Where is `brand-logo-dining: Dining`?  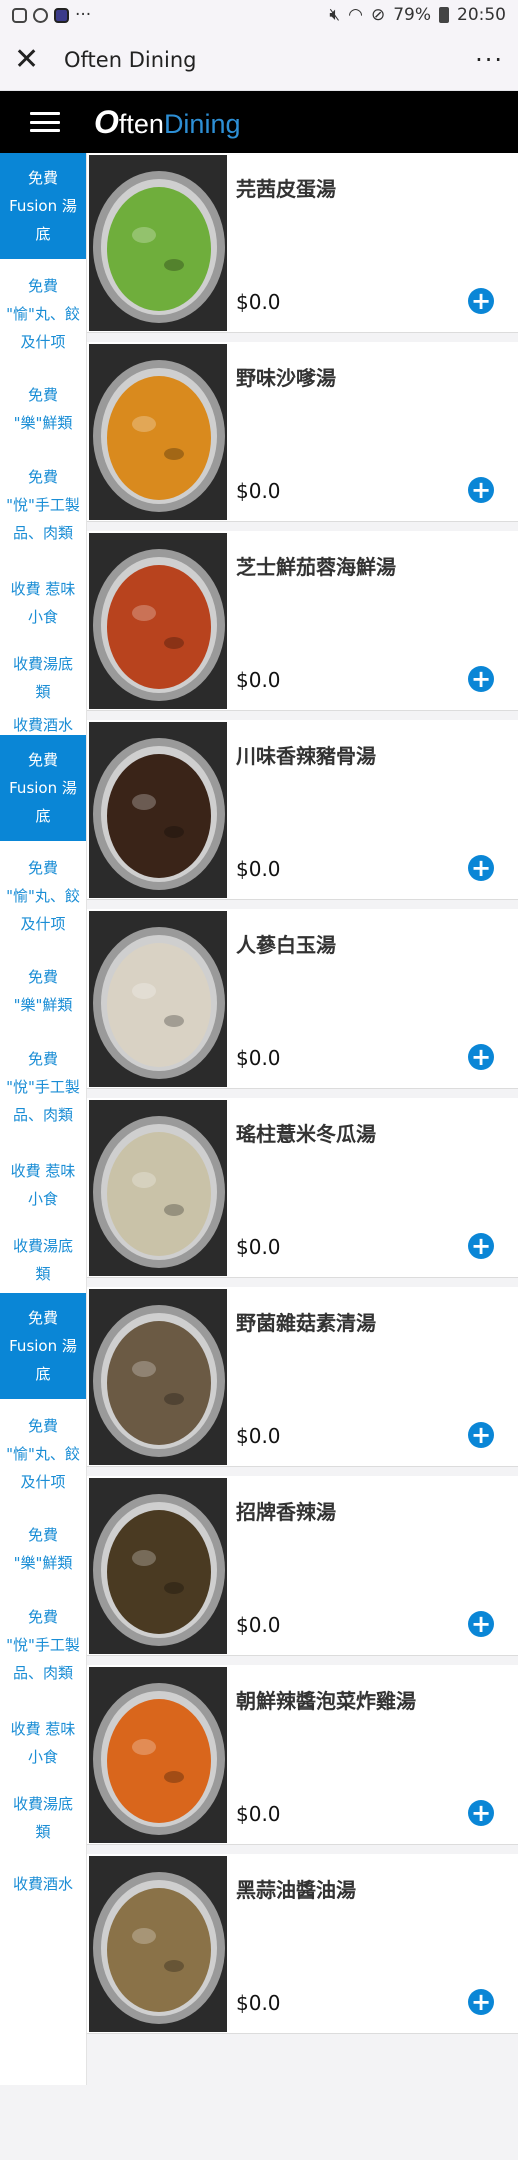
brand-logo-dining: Dining is located at coordinates (202, 123).